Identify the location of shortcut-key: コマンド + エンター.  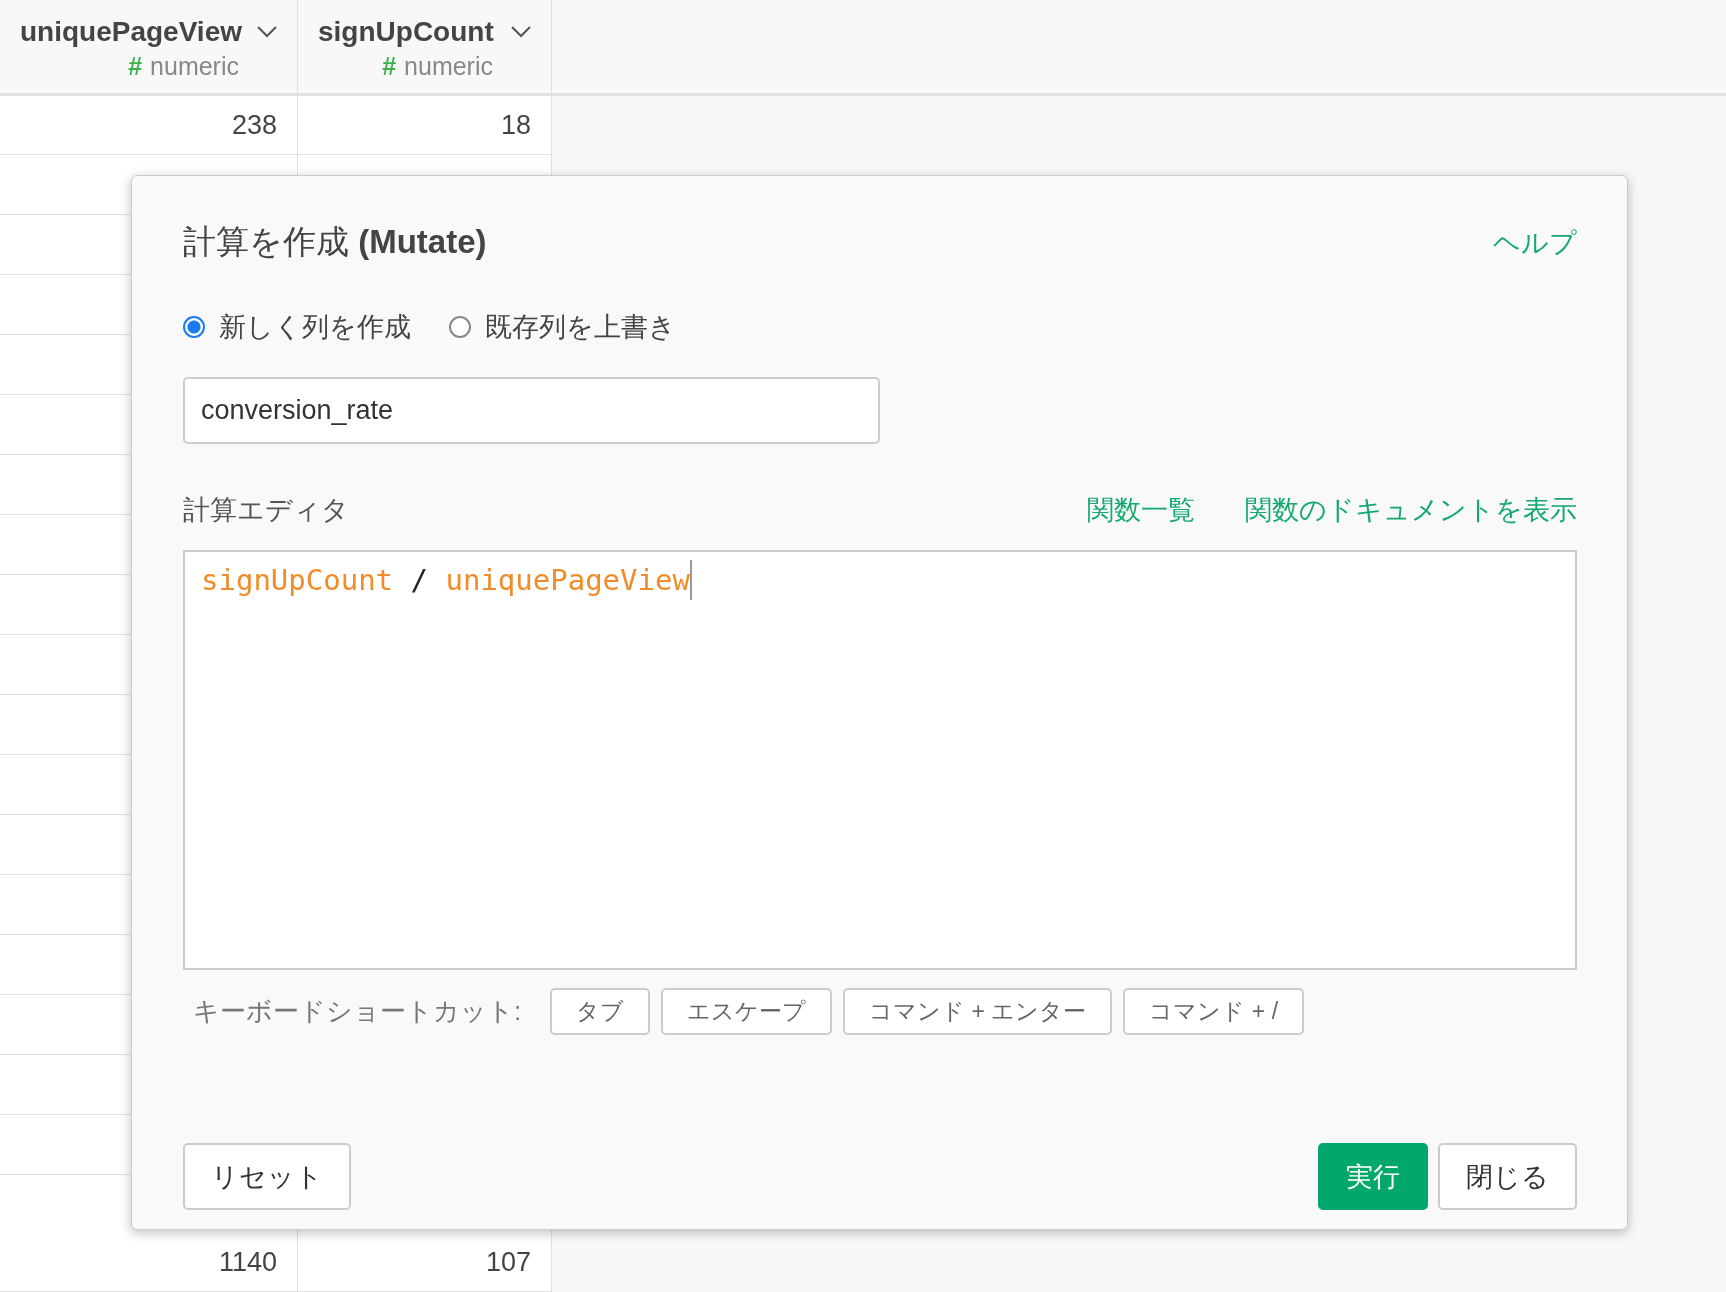
(978, 1011).